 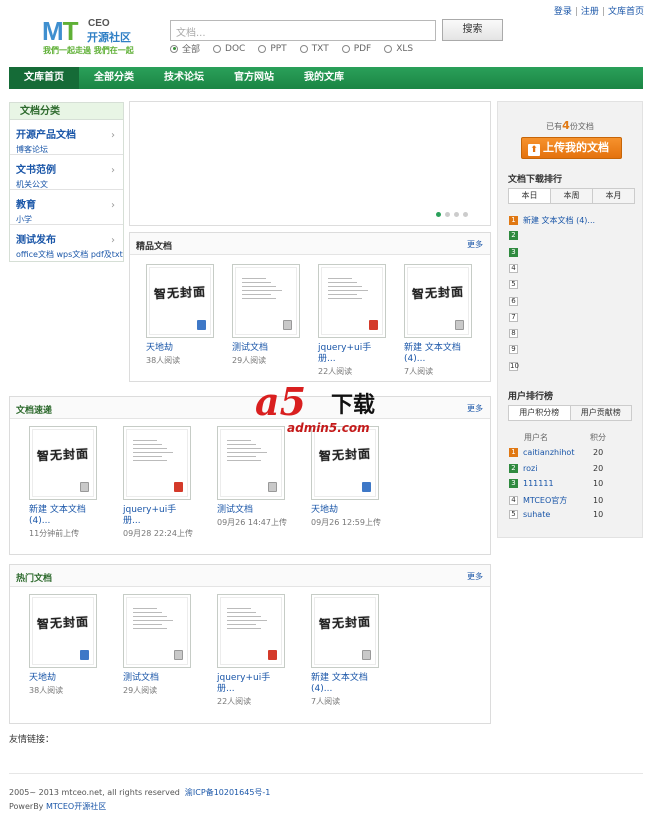 What do you see at coordinates (69, 219) in the screenshot?
I see `category-sub: 小学` at bounding box center [69, 219].